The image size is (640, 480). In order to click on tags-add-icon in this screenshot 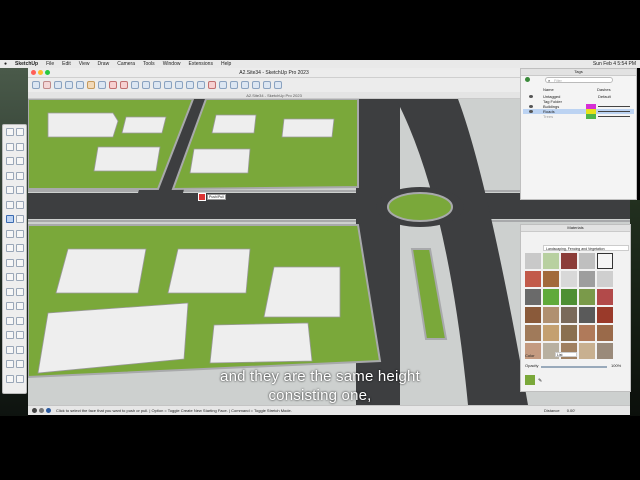, I will do `click(527, 79)`.